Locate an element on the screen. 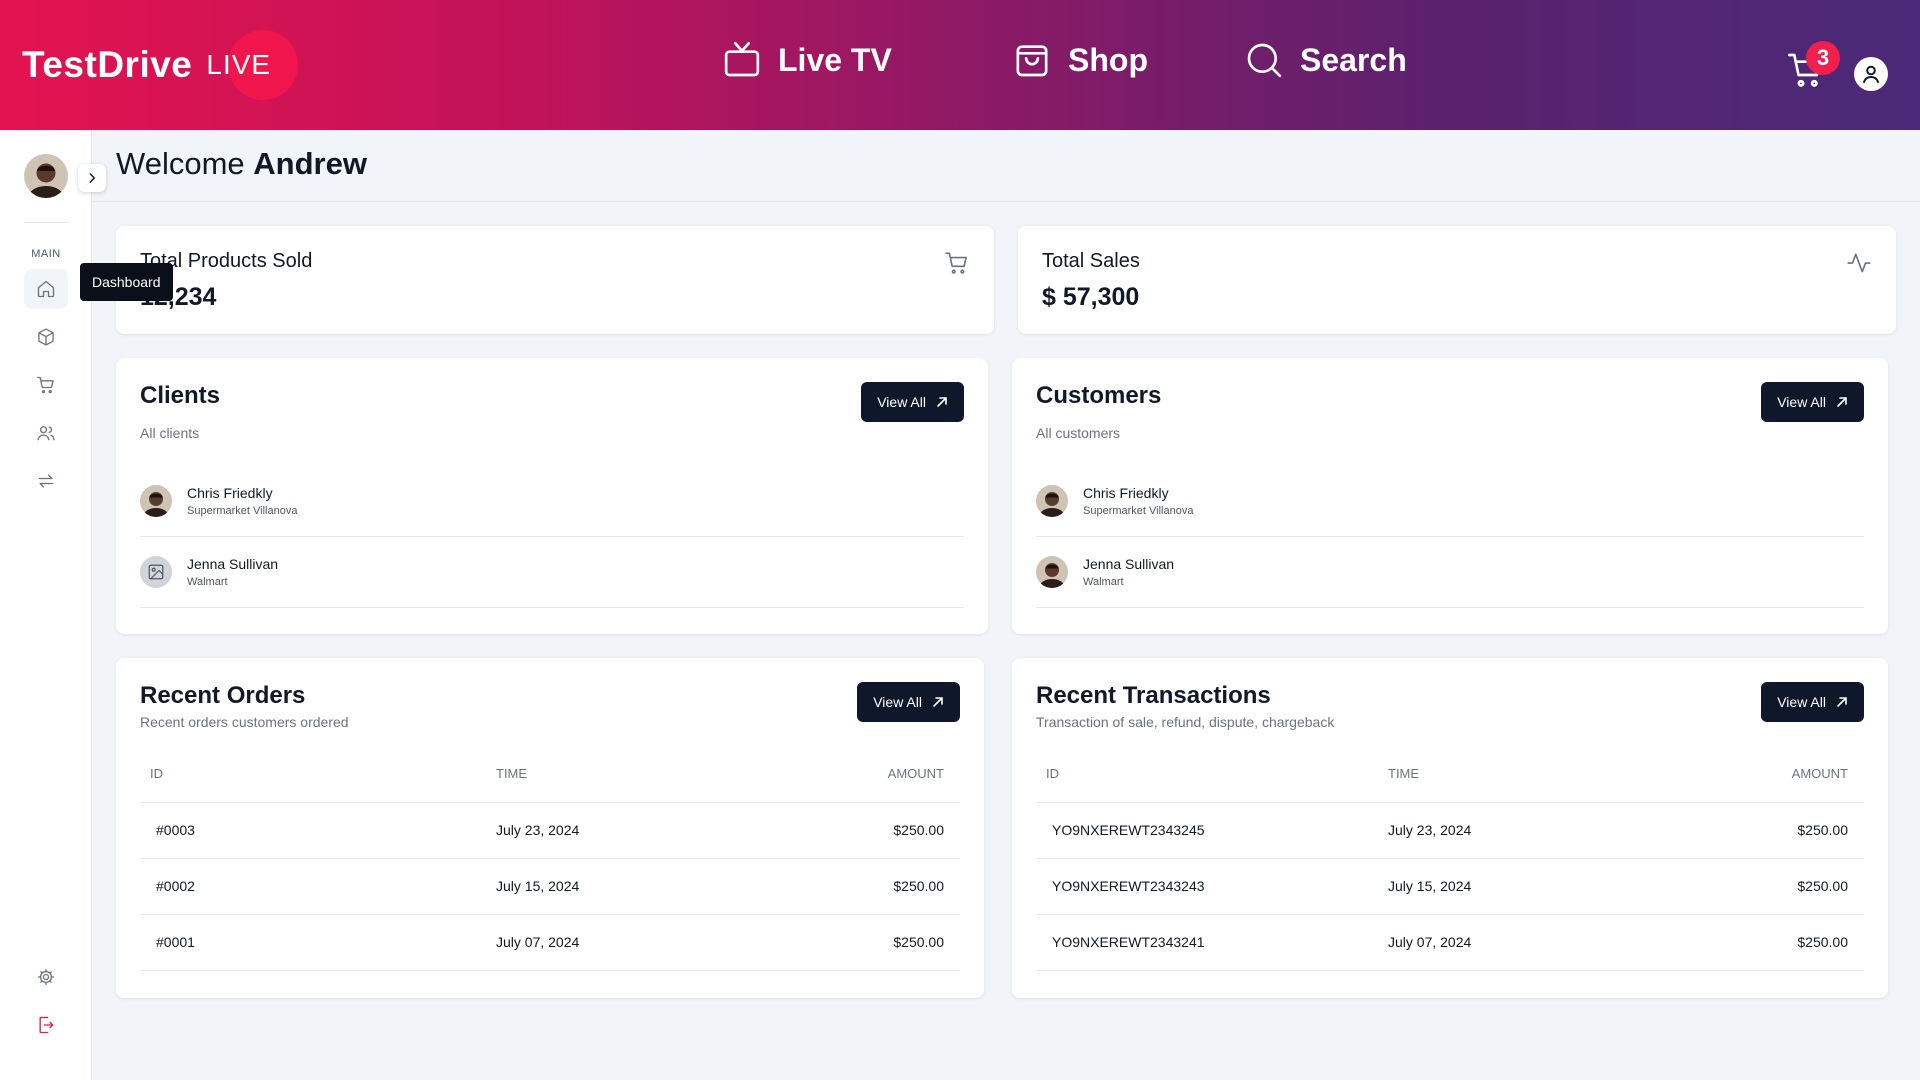 The width and height of the screenshot is (1920, 1080). transaction-time: July 07, 2024 is located at coordinates (1538, 942).